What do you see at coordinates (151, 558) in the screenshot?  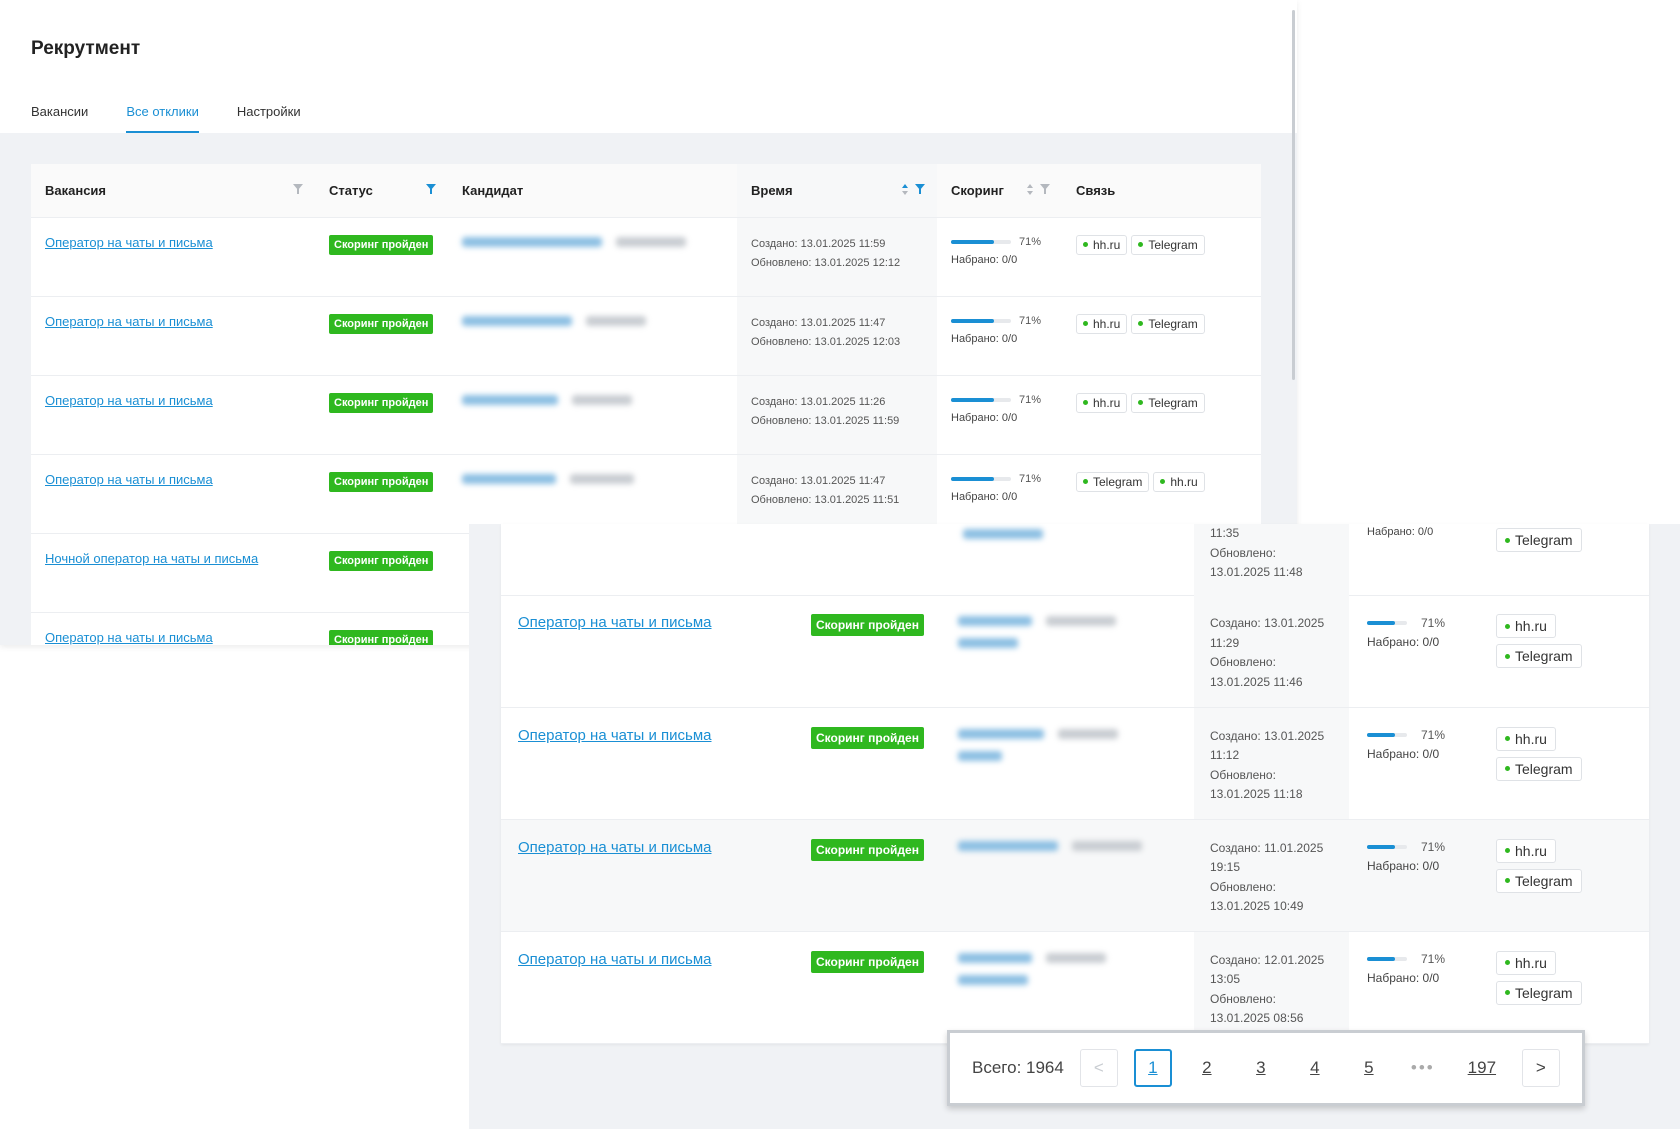 I see `vacancy-link: Ночной оператор на чаты и письма` at bounding box center [151, 558].